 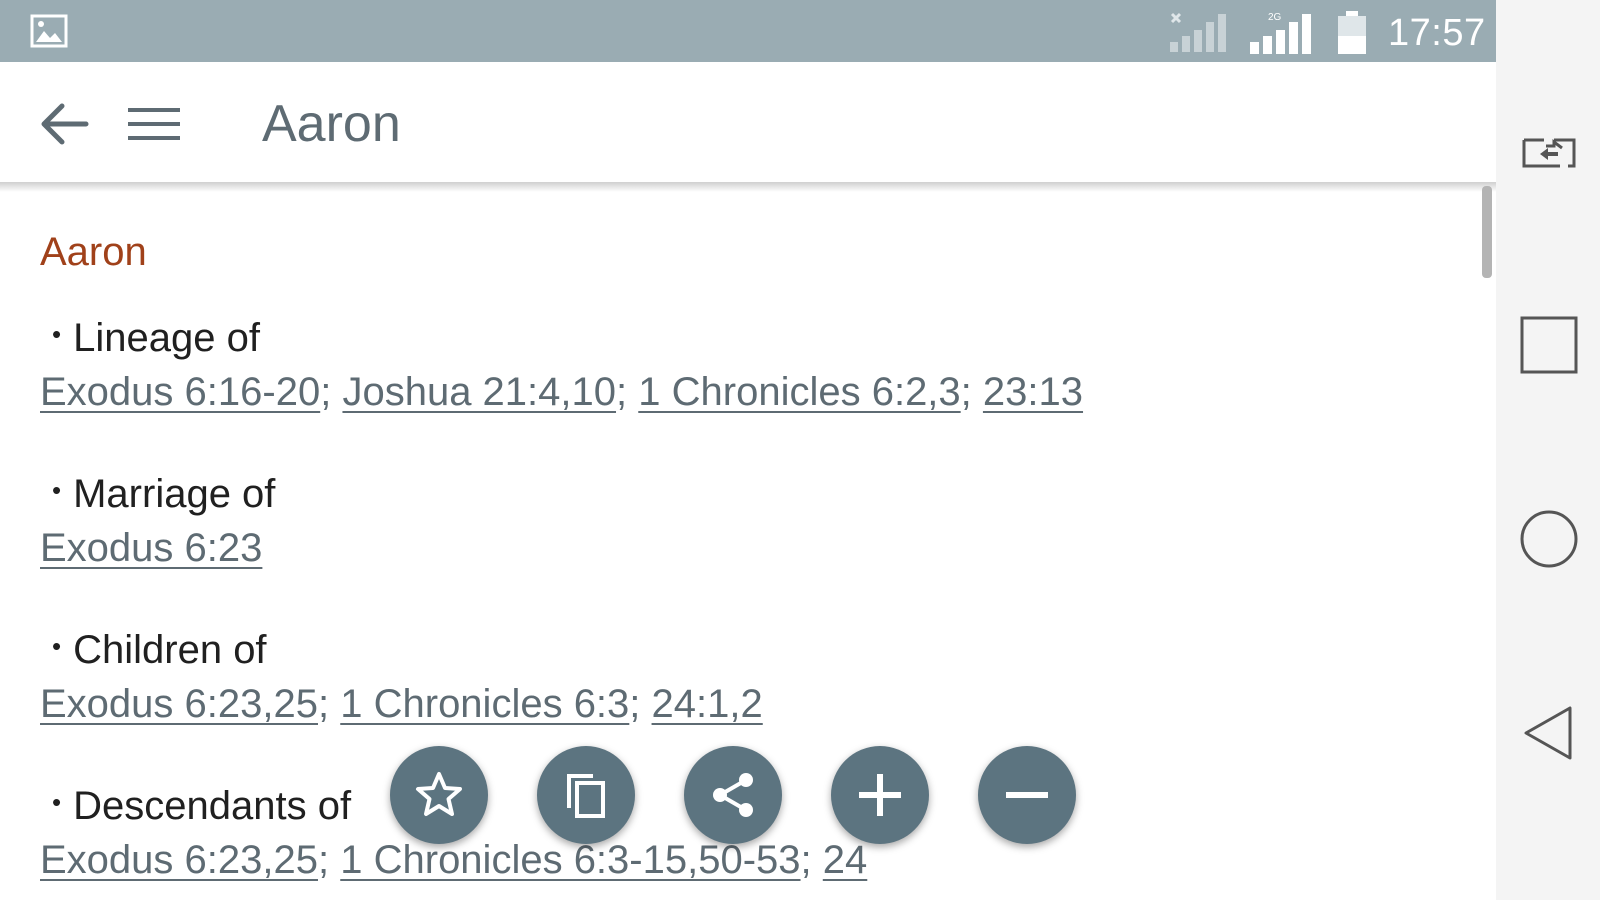 I want to click on status-bar: 2G 17:57, so click(x=748, y=31).